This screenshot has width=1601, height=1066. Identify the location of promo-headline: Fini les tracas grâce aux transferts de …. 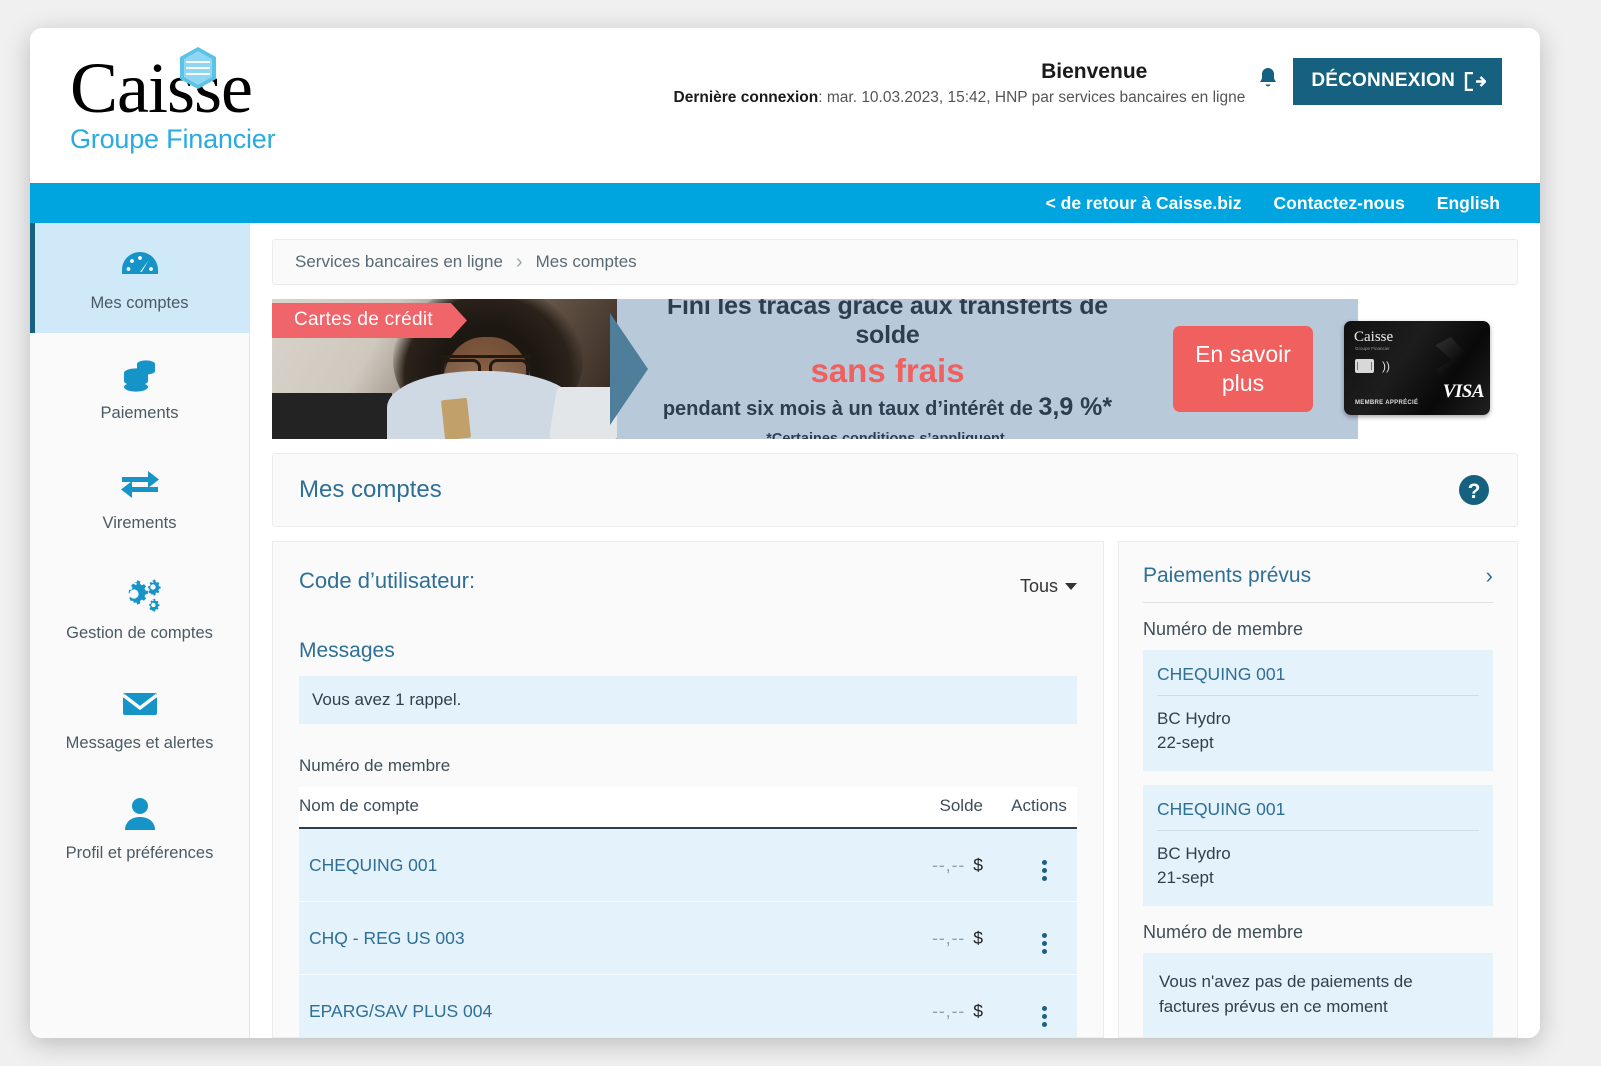
(887, 324).